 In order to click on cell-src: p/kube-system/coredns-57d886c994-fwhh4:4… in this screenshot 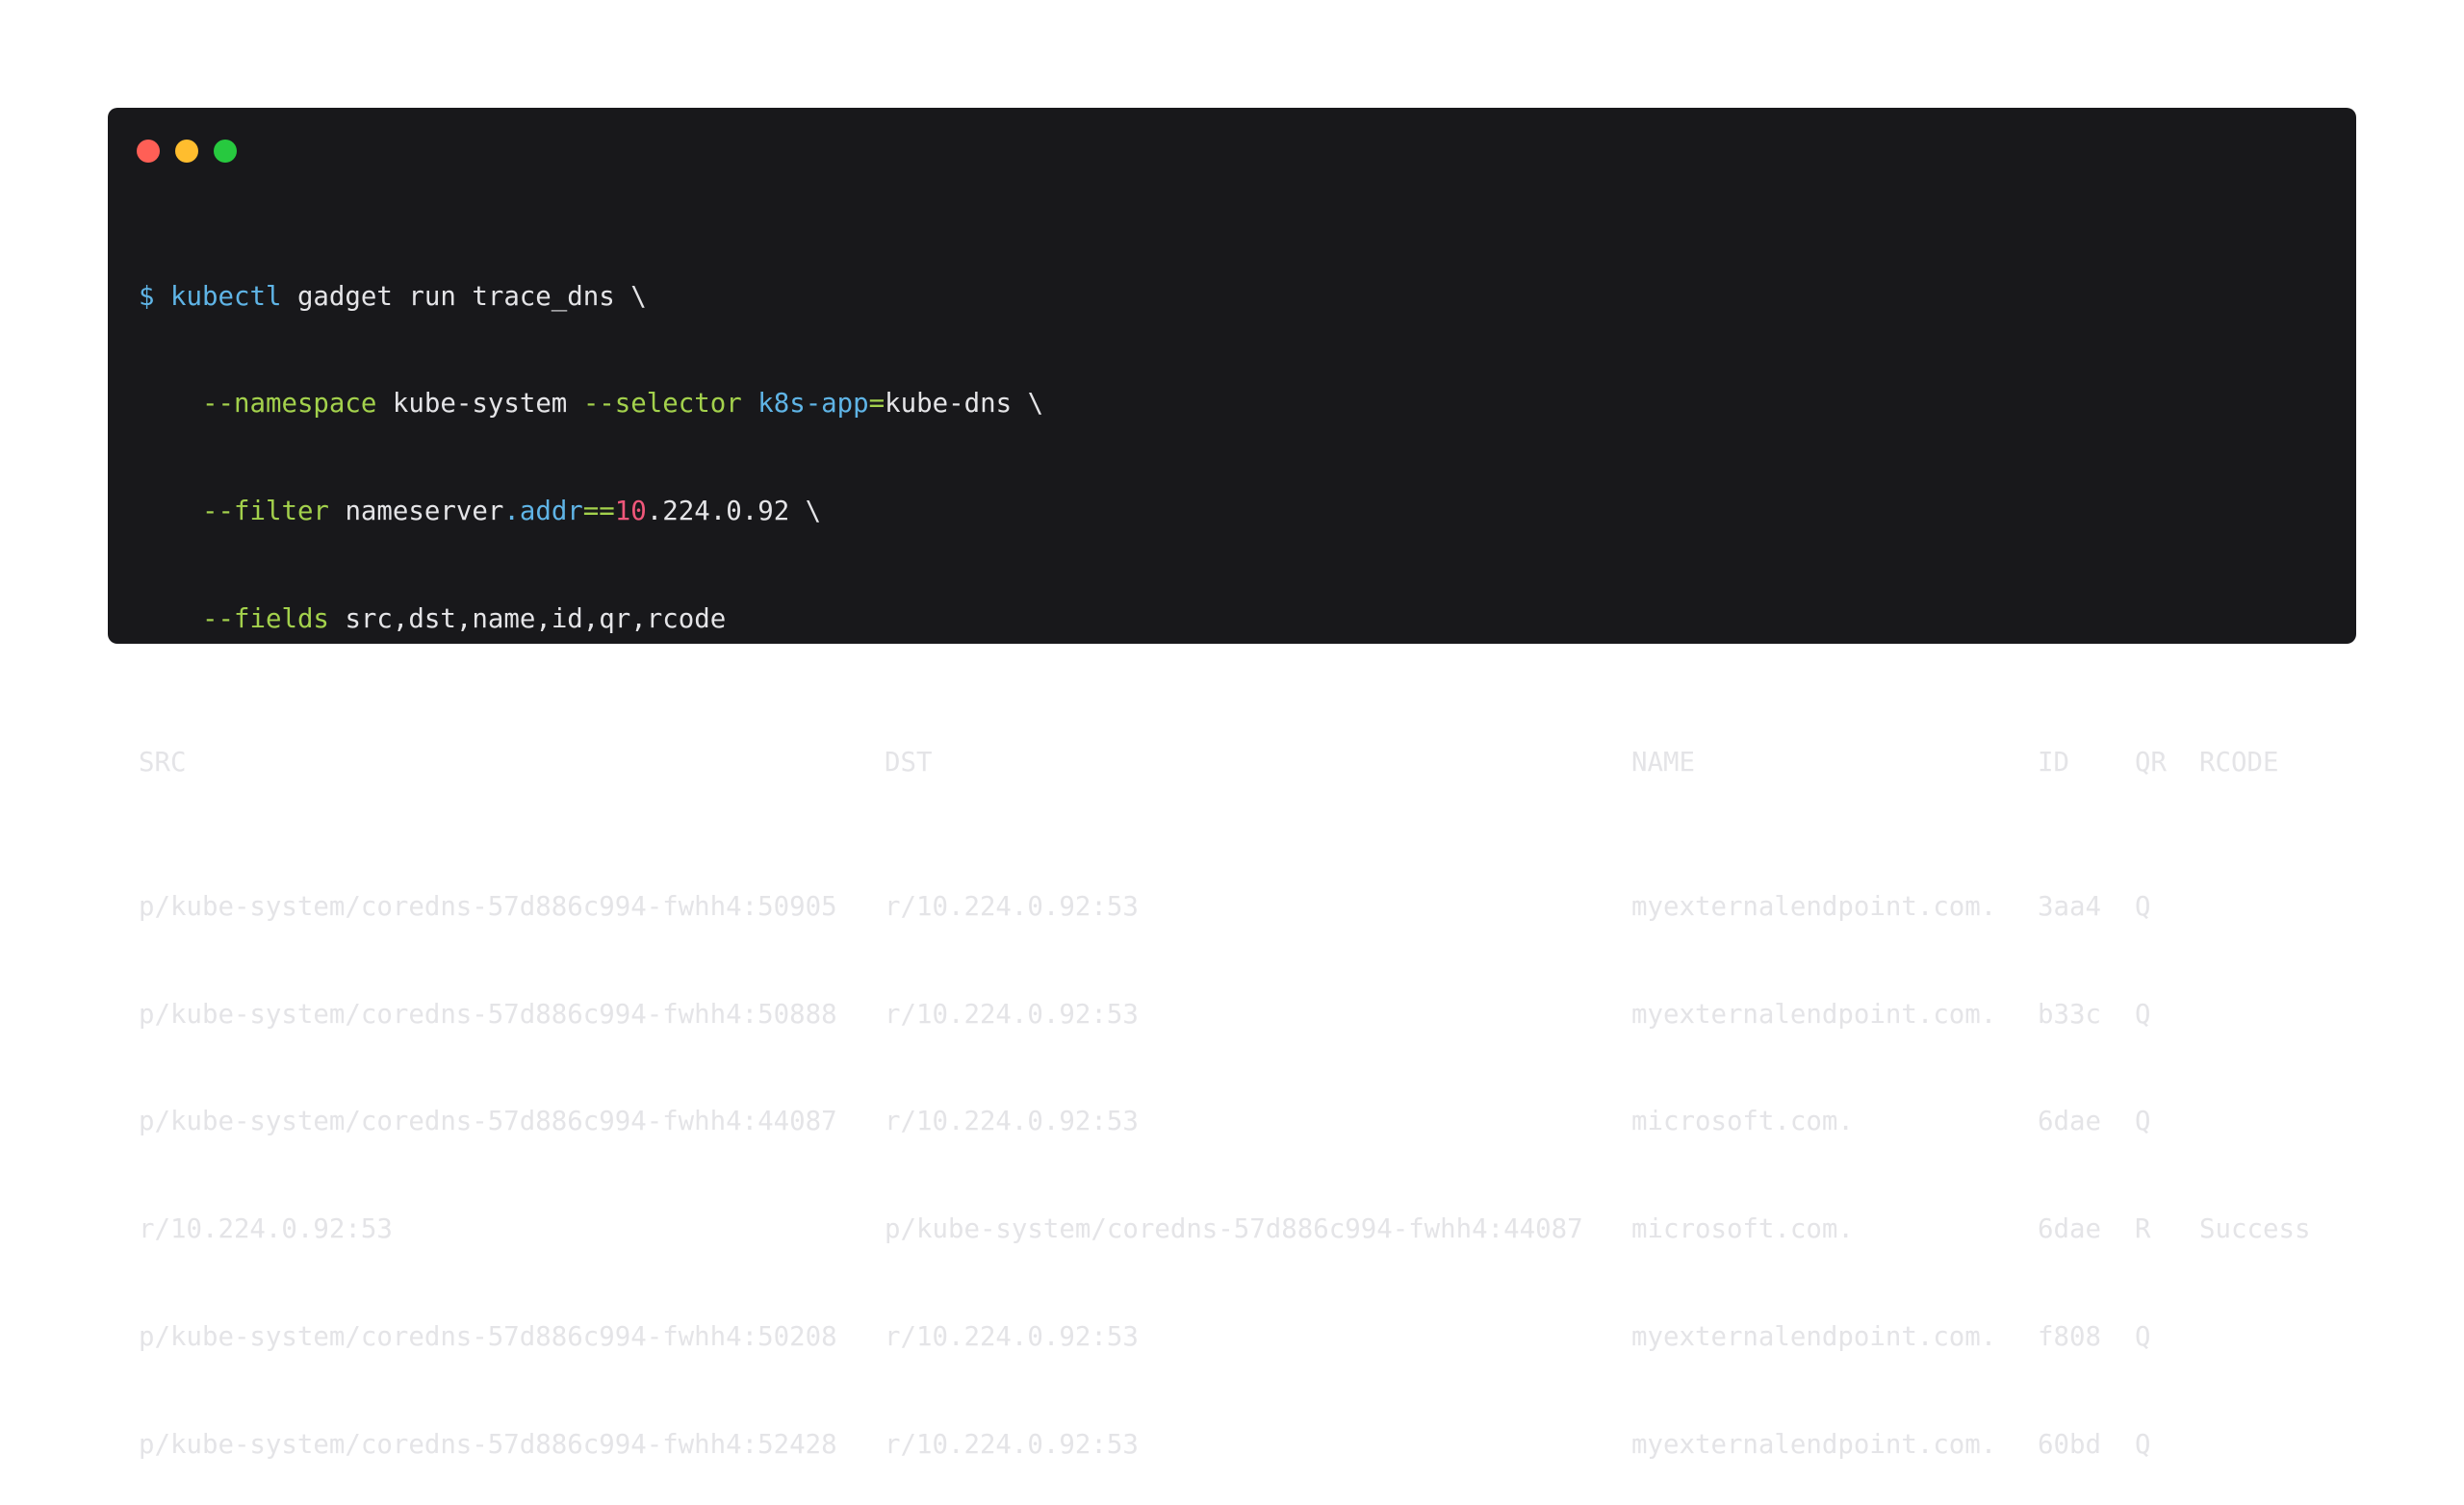, I will do `click(488, 1122)`.